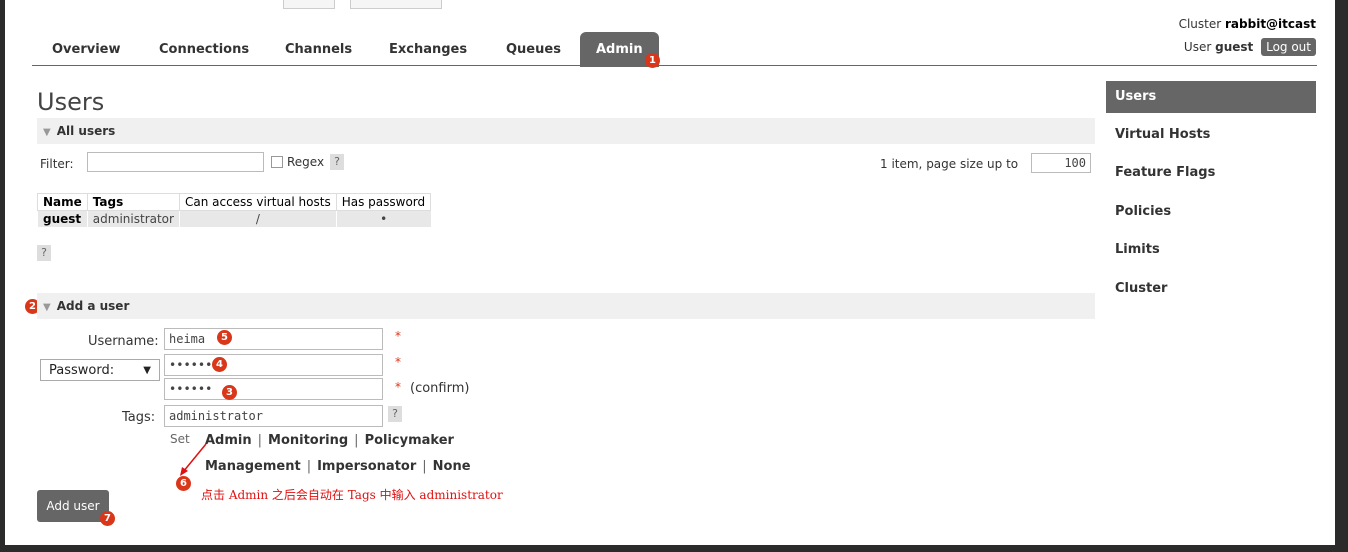 Image resolution: width=1348 pixels, height=552 pixels. What do you see at coordinates (318, 49) in the screenshot?
I see `tab-channels: Channels` at bounding box center [318, 49].